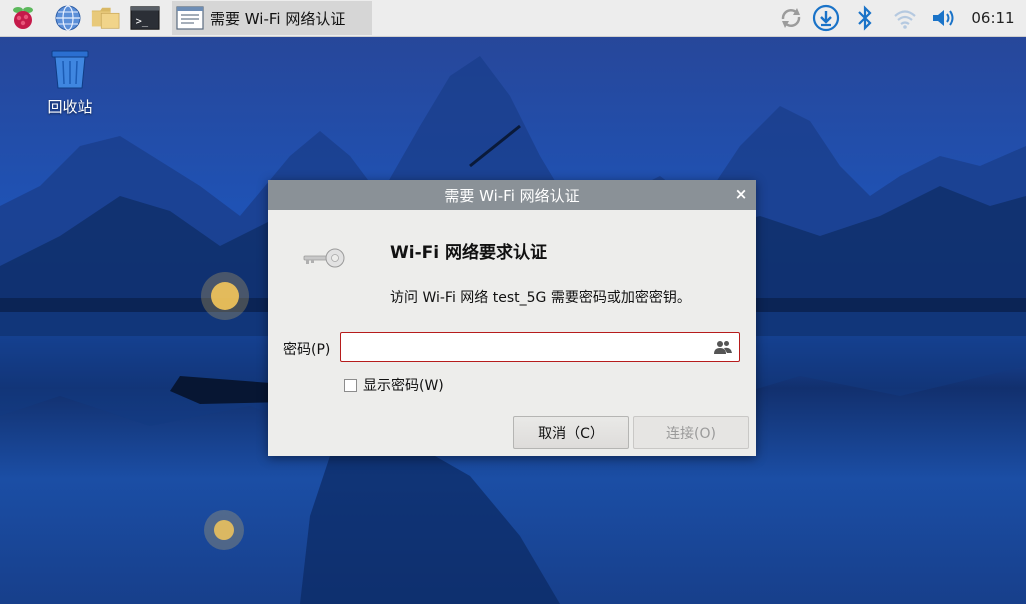  I want to click on desktop-trash: 回收站, so click(70, 82).